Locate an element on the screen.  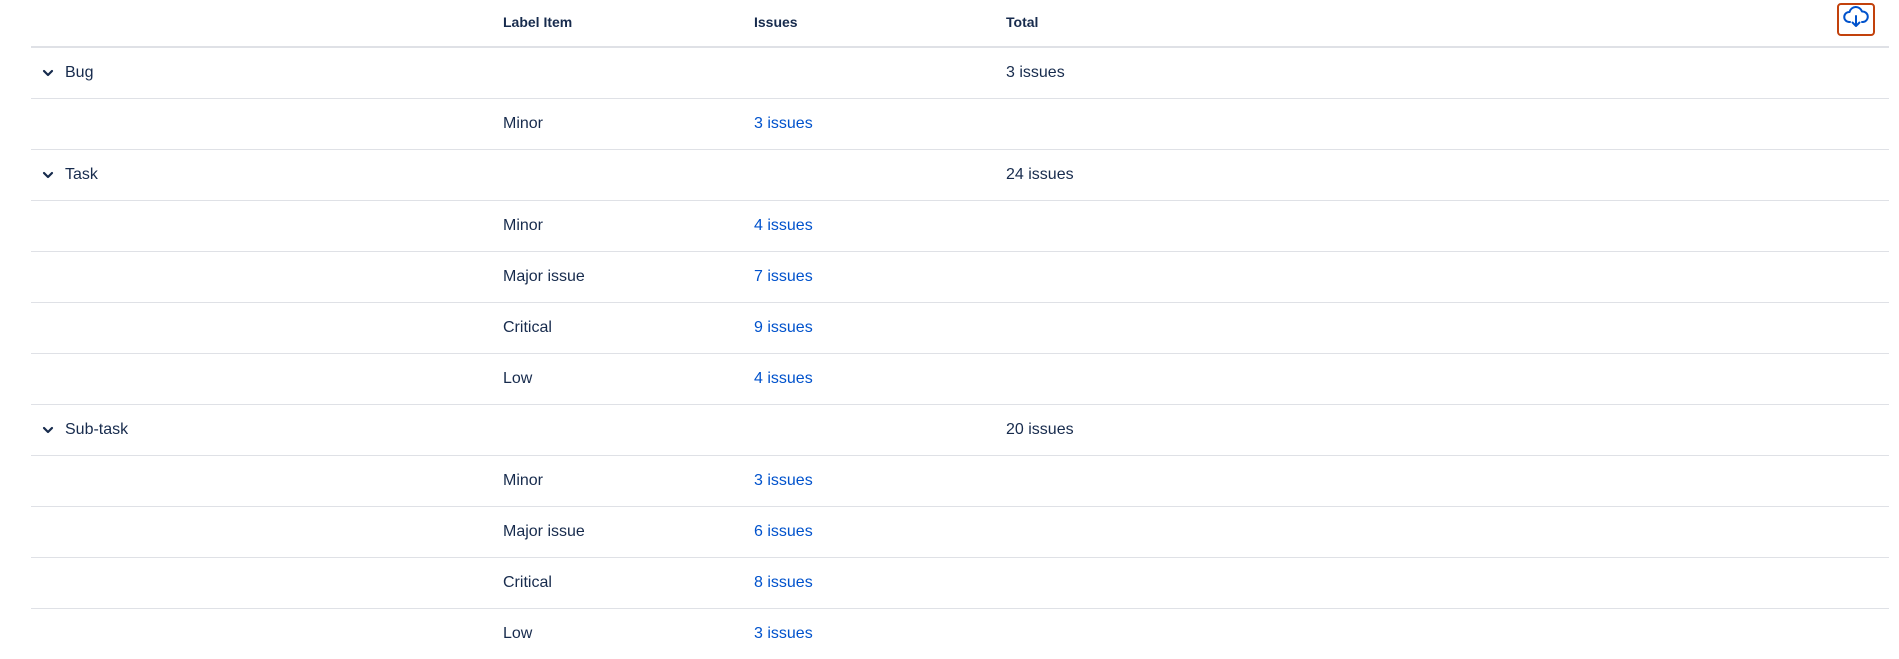
table-row: Major issue 7 issues is located at coordinates (960, 277).